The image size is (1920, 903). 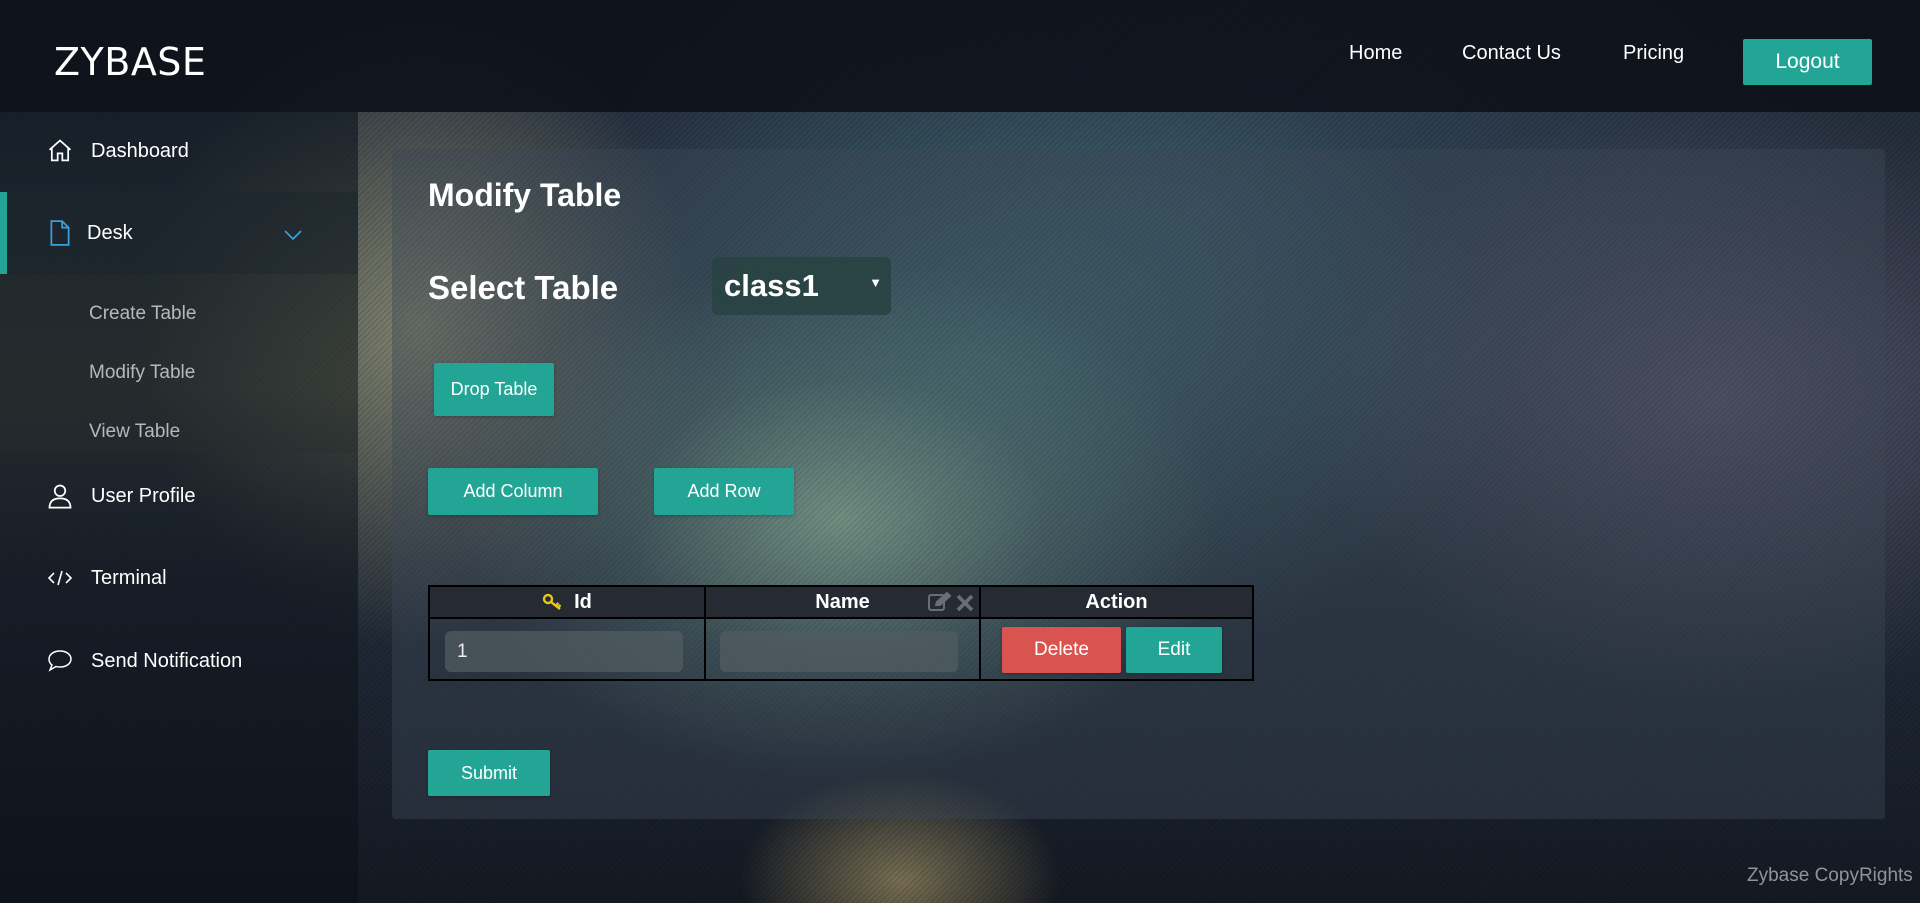 What do you see at coordinates (839, 651) in the screenshot?
I see `name-input` at bounding box center [839, 651].